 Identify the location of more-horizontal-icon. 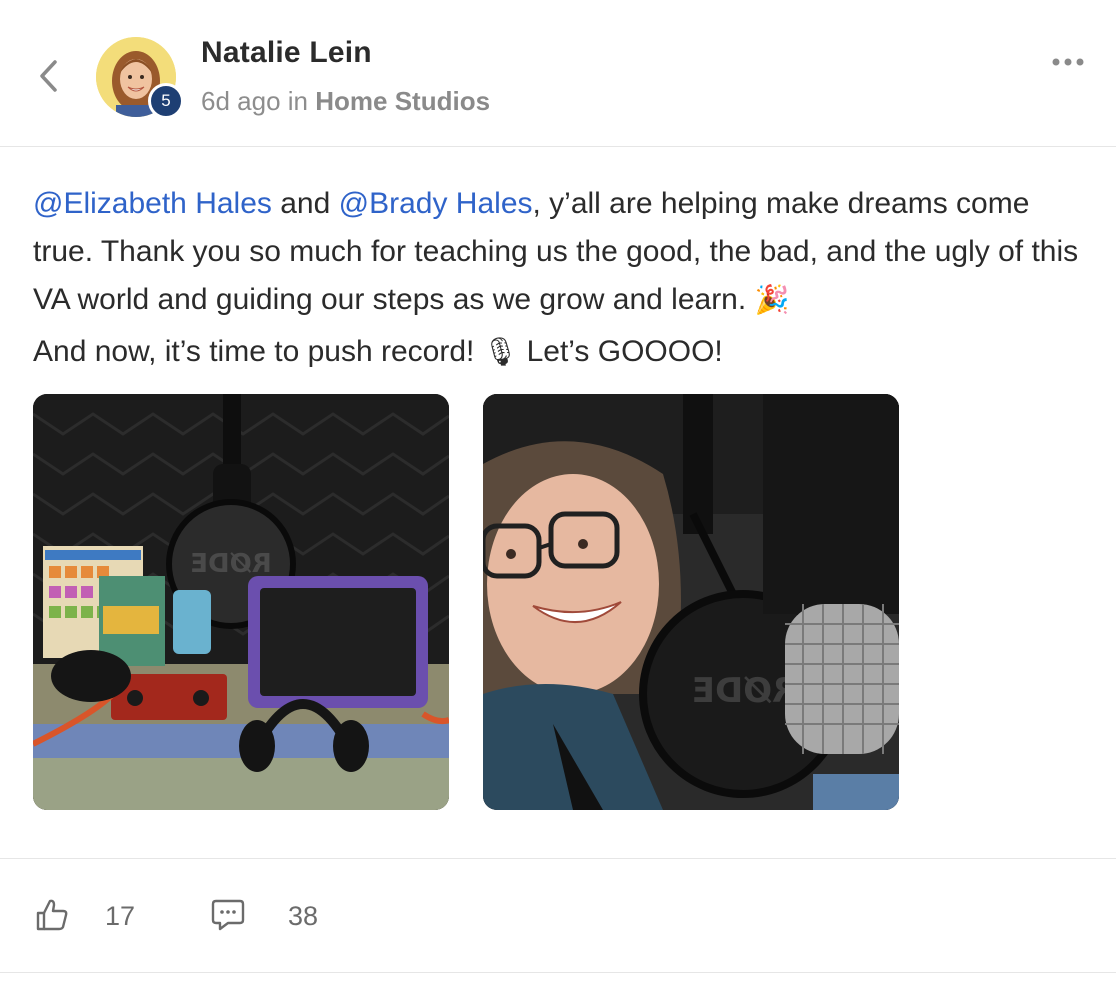
(1068, 62).